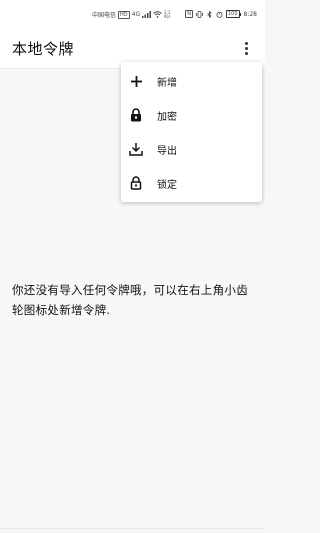 Image resolution: width=320 pixels, height=533 pixels. Describe the element at coordinates (191, 149) in the screenshot. I see `menu-item-export: 导出` at that location.